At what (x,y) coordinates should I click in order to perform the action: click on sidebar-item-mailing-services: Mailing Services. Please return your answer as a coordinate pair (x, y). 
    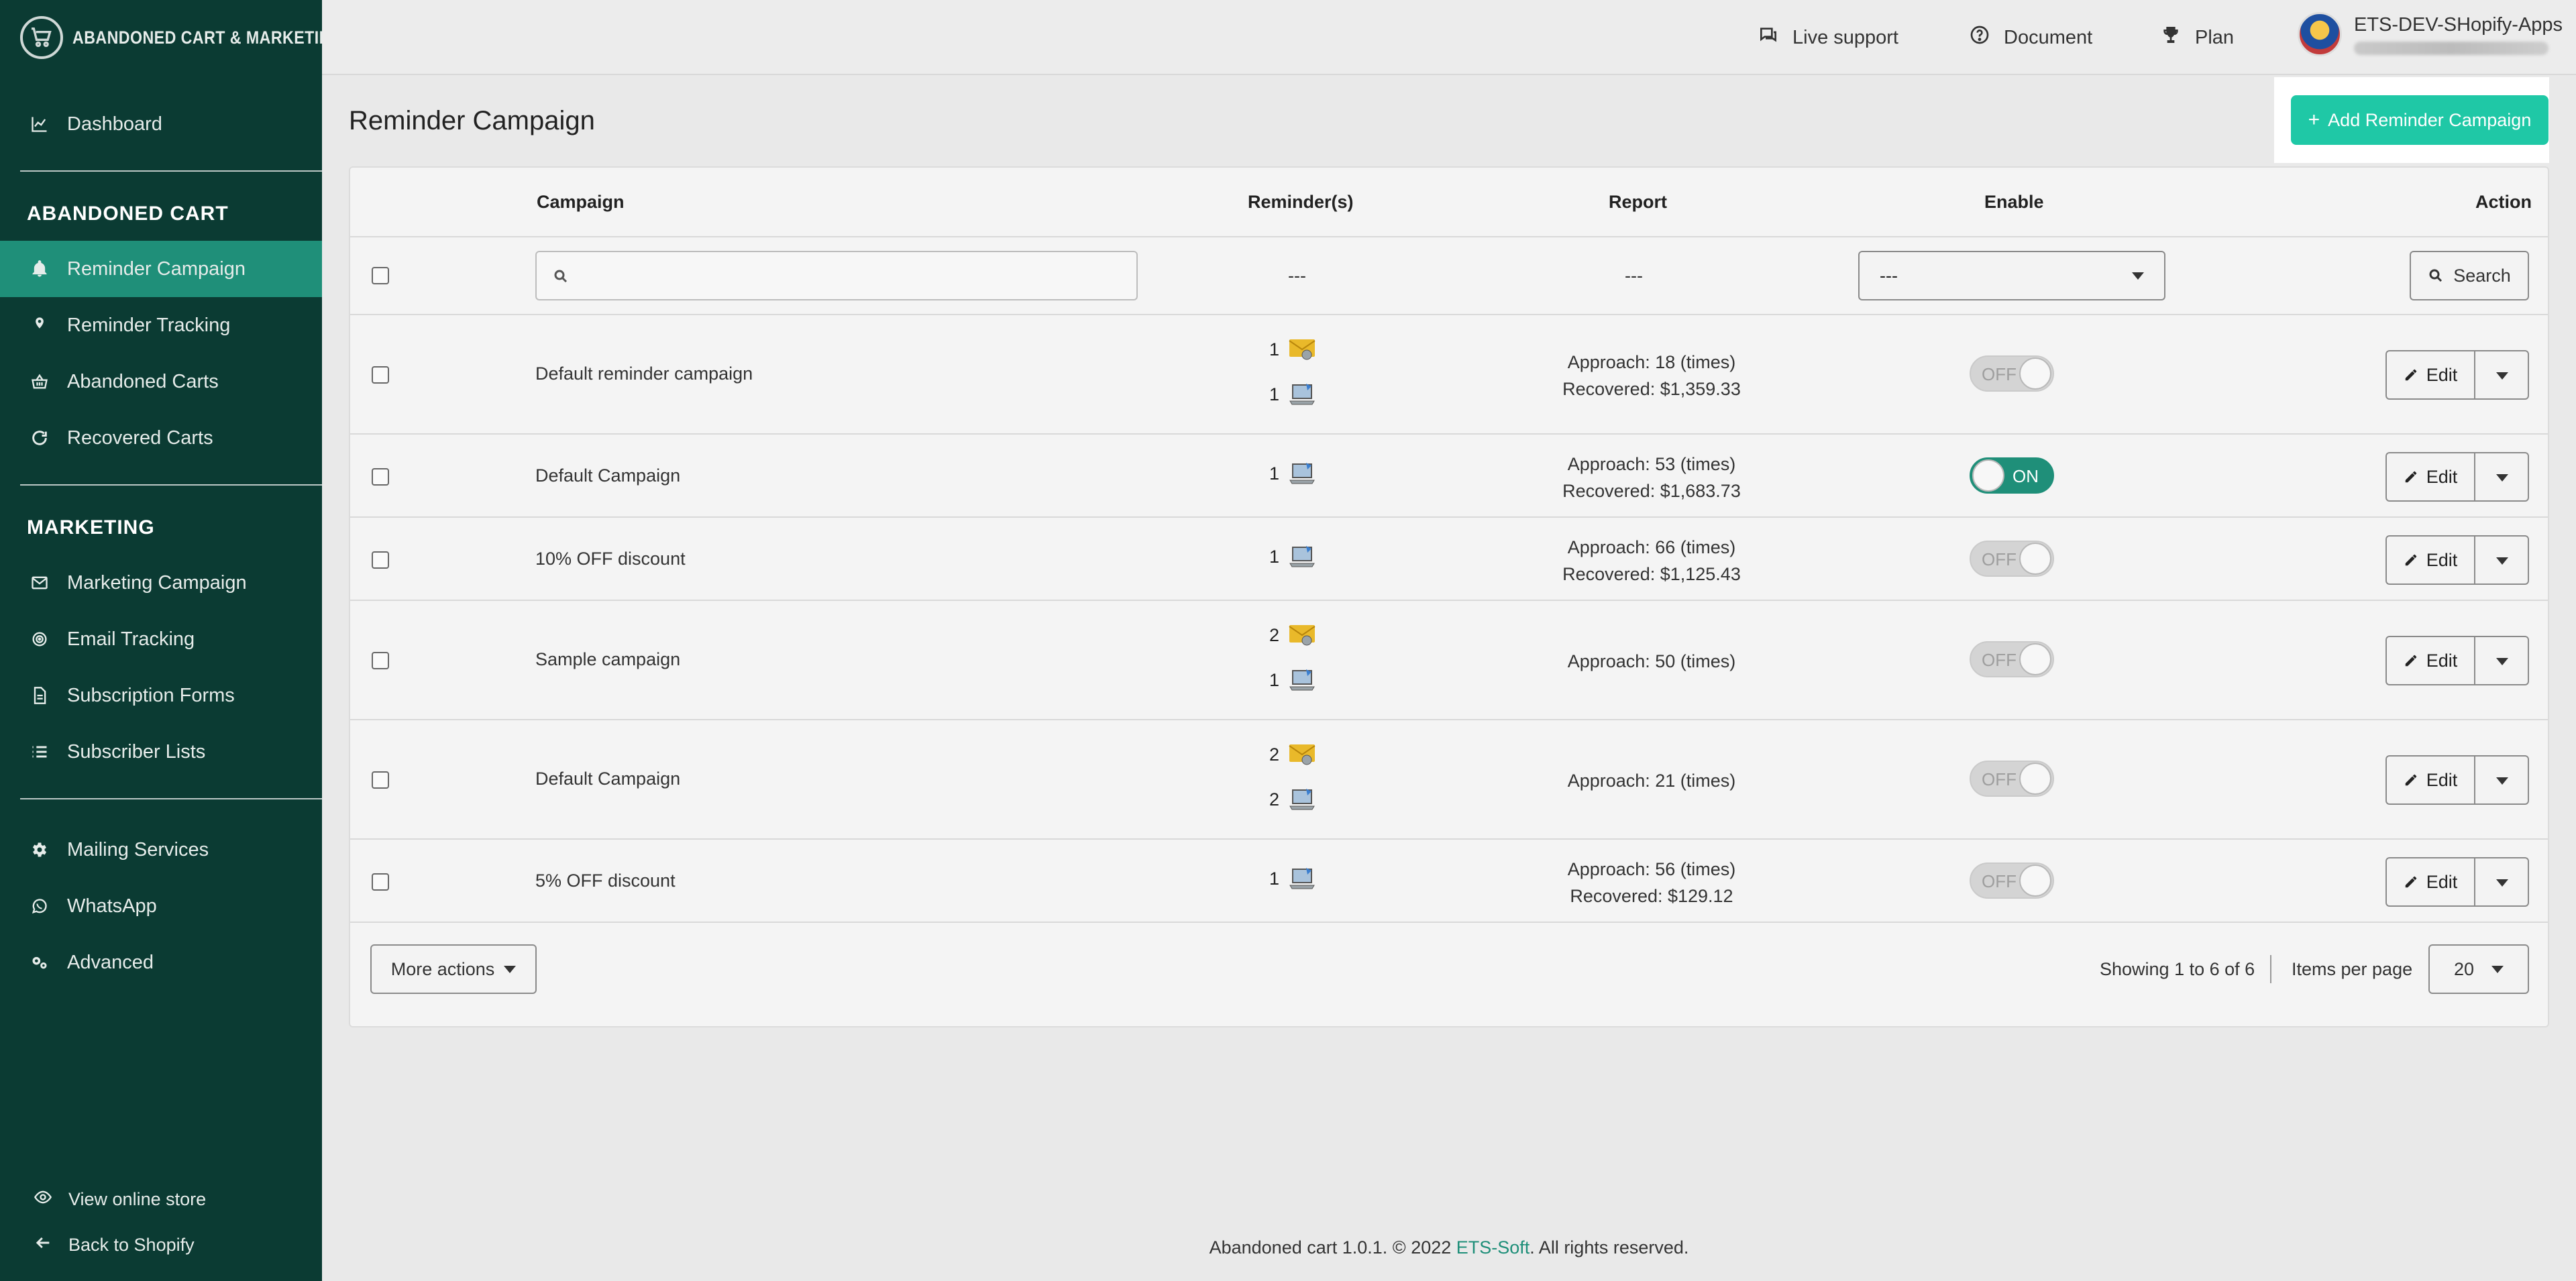
    Looking at the image, I should click on (161, 850).